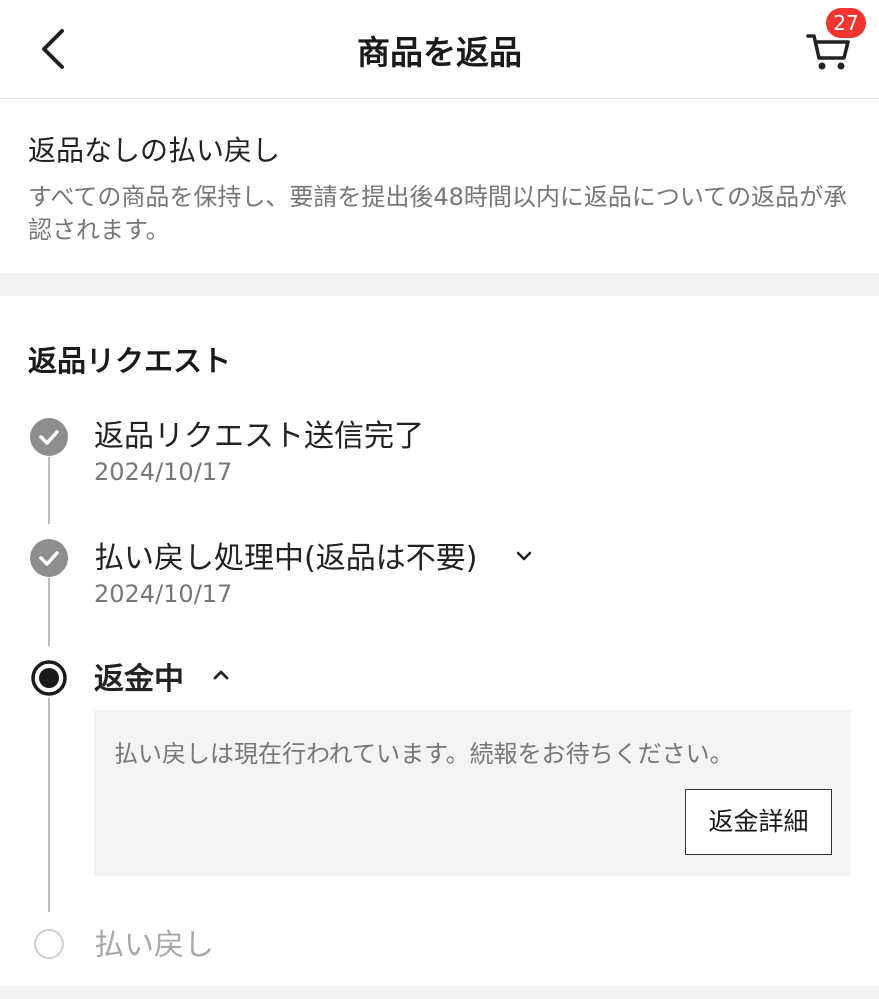 This screenshot has width=879, height=999. What do you see at coordinates (285, 555) in the screenshot?
I see `step-title: 払い戻し処理中(返品は不要)` at bounding box center [285, 555].